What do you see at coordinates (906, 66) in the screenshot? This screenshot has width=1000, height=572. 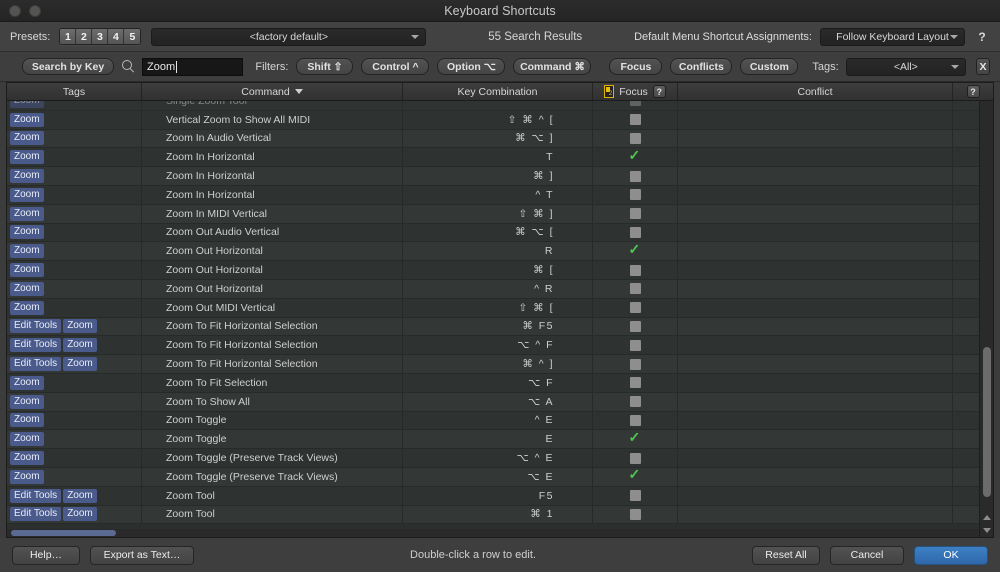 I see `tags-select: <All>` at bounding box center [906, 66].